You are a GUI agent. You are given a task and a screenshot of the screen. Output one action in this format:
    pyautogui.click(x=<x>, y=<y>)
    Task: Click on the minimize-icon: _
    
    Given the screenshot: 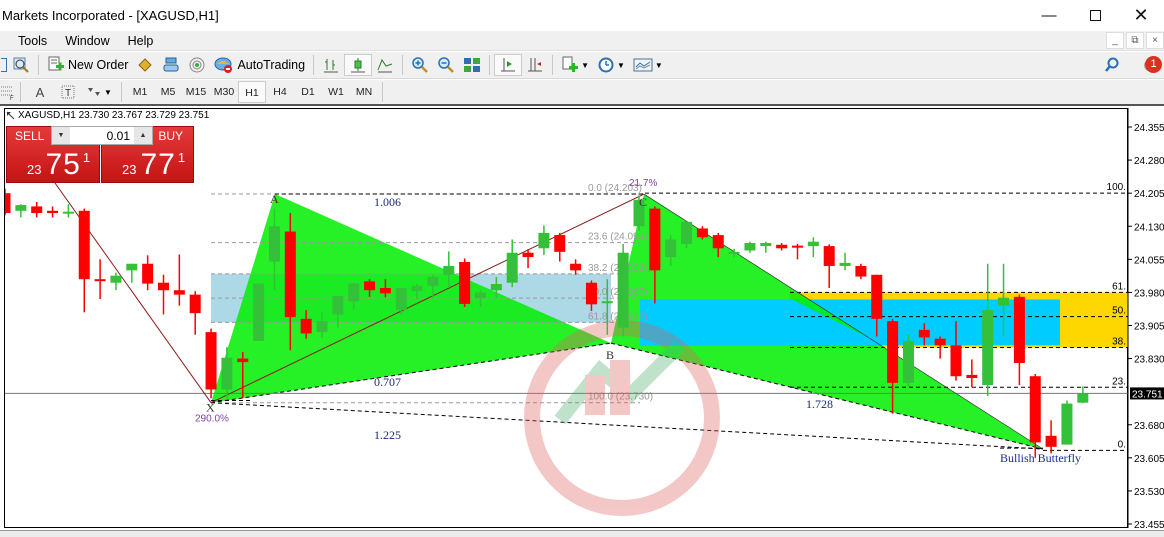 What is the action you would take?
    pyautogui.click(x=1115, y=40)
    